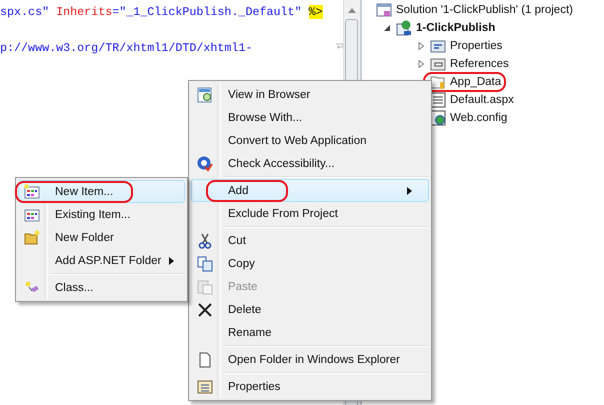 This screenshot has width=604, height=405. I want to click on menu-item: Add, so click(310, 190).